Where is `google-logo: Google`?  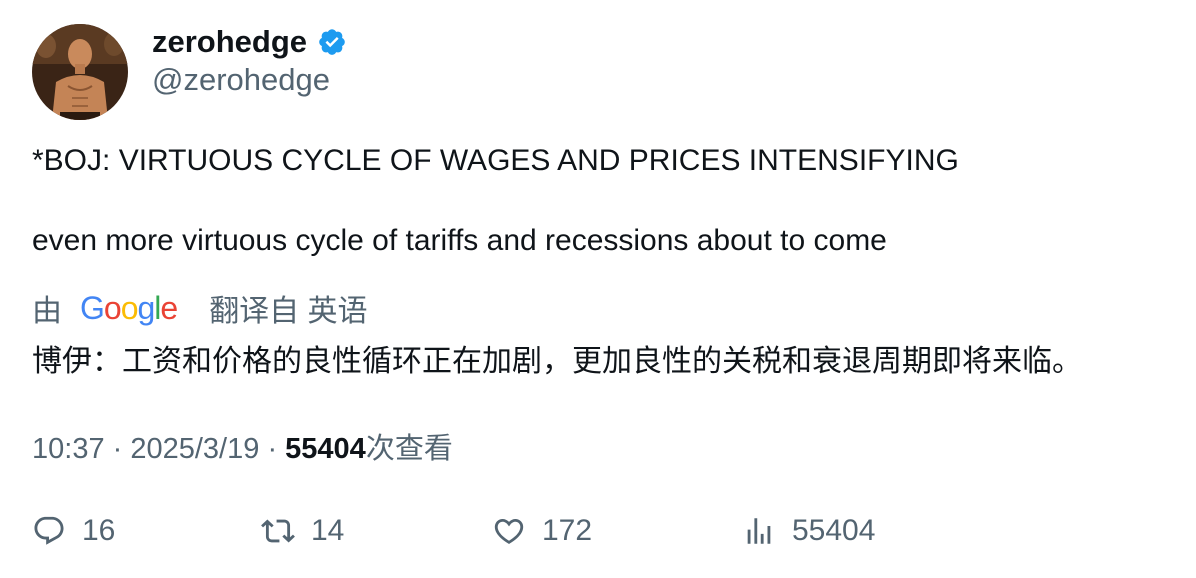
google-logo: Google is located at coordinates (129, 307).